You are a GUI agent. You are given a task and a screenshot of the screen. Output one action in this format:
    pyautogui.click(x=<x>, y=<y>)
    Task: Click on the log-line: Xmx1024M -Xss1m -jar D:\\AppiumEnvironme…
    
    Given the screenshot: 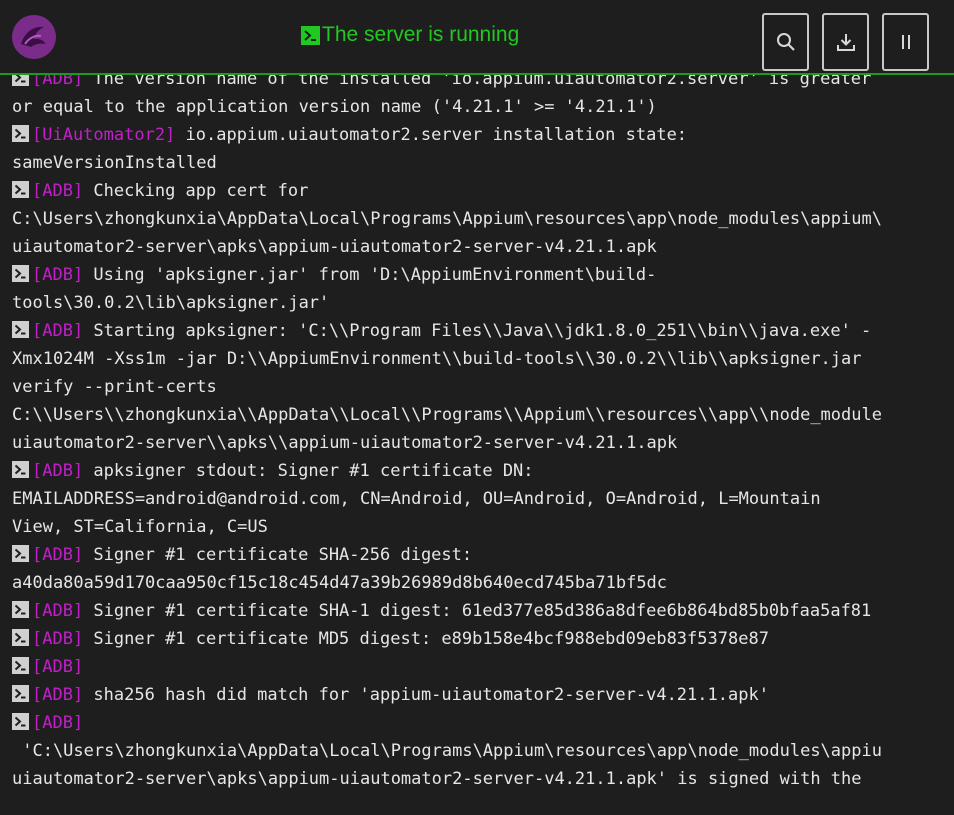 What is the action you would take?
    pyautogui.click(x=482, y=359)
    